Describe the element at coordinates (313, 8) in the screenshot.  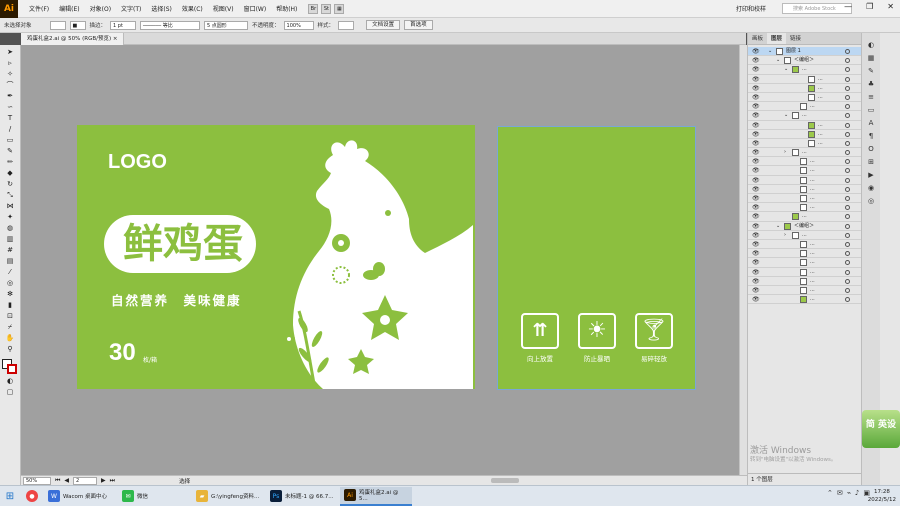
I see `bridge-button: Br` at that location.